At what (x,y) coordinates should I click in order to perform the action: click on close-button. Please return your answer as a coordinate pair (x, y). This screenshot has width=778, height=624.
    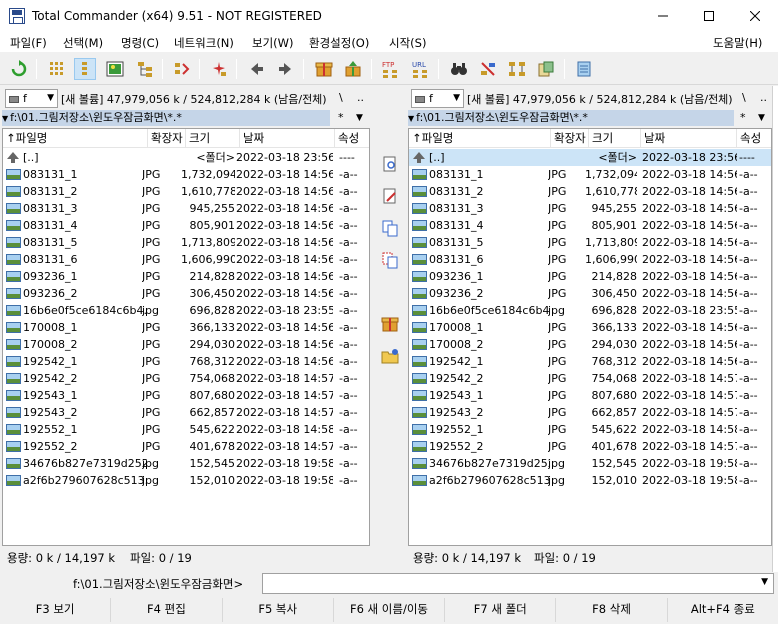
    Looking at the image, I should click on (755, 16).